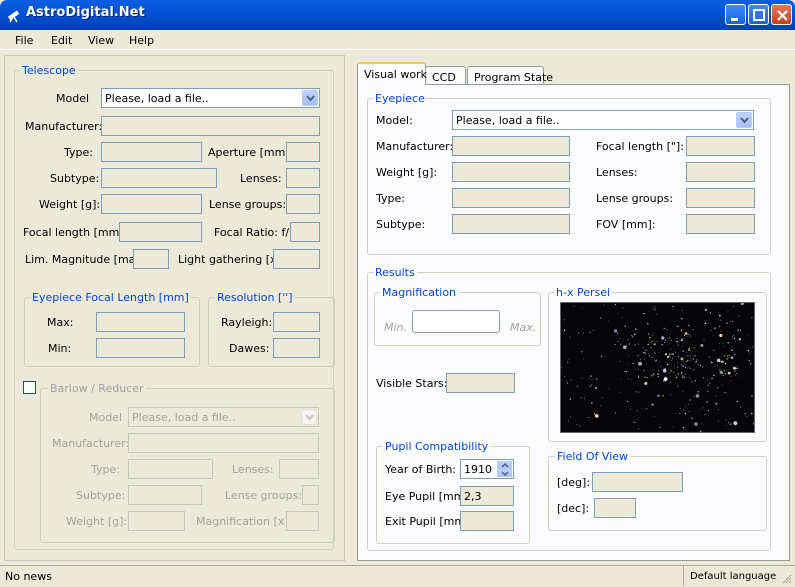 The width and height of the screenshot is (795, 587). Describe the element at coordinates (303, 178) in the screenshot. I see `telescope-lenses-field` at that location.